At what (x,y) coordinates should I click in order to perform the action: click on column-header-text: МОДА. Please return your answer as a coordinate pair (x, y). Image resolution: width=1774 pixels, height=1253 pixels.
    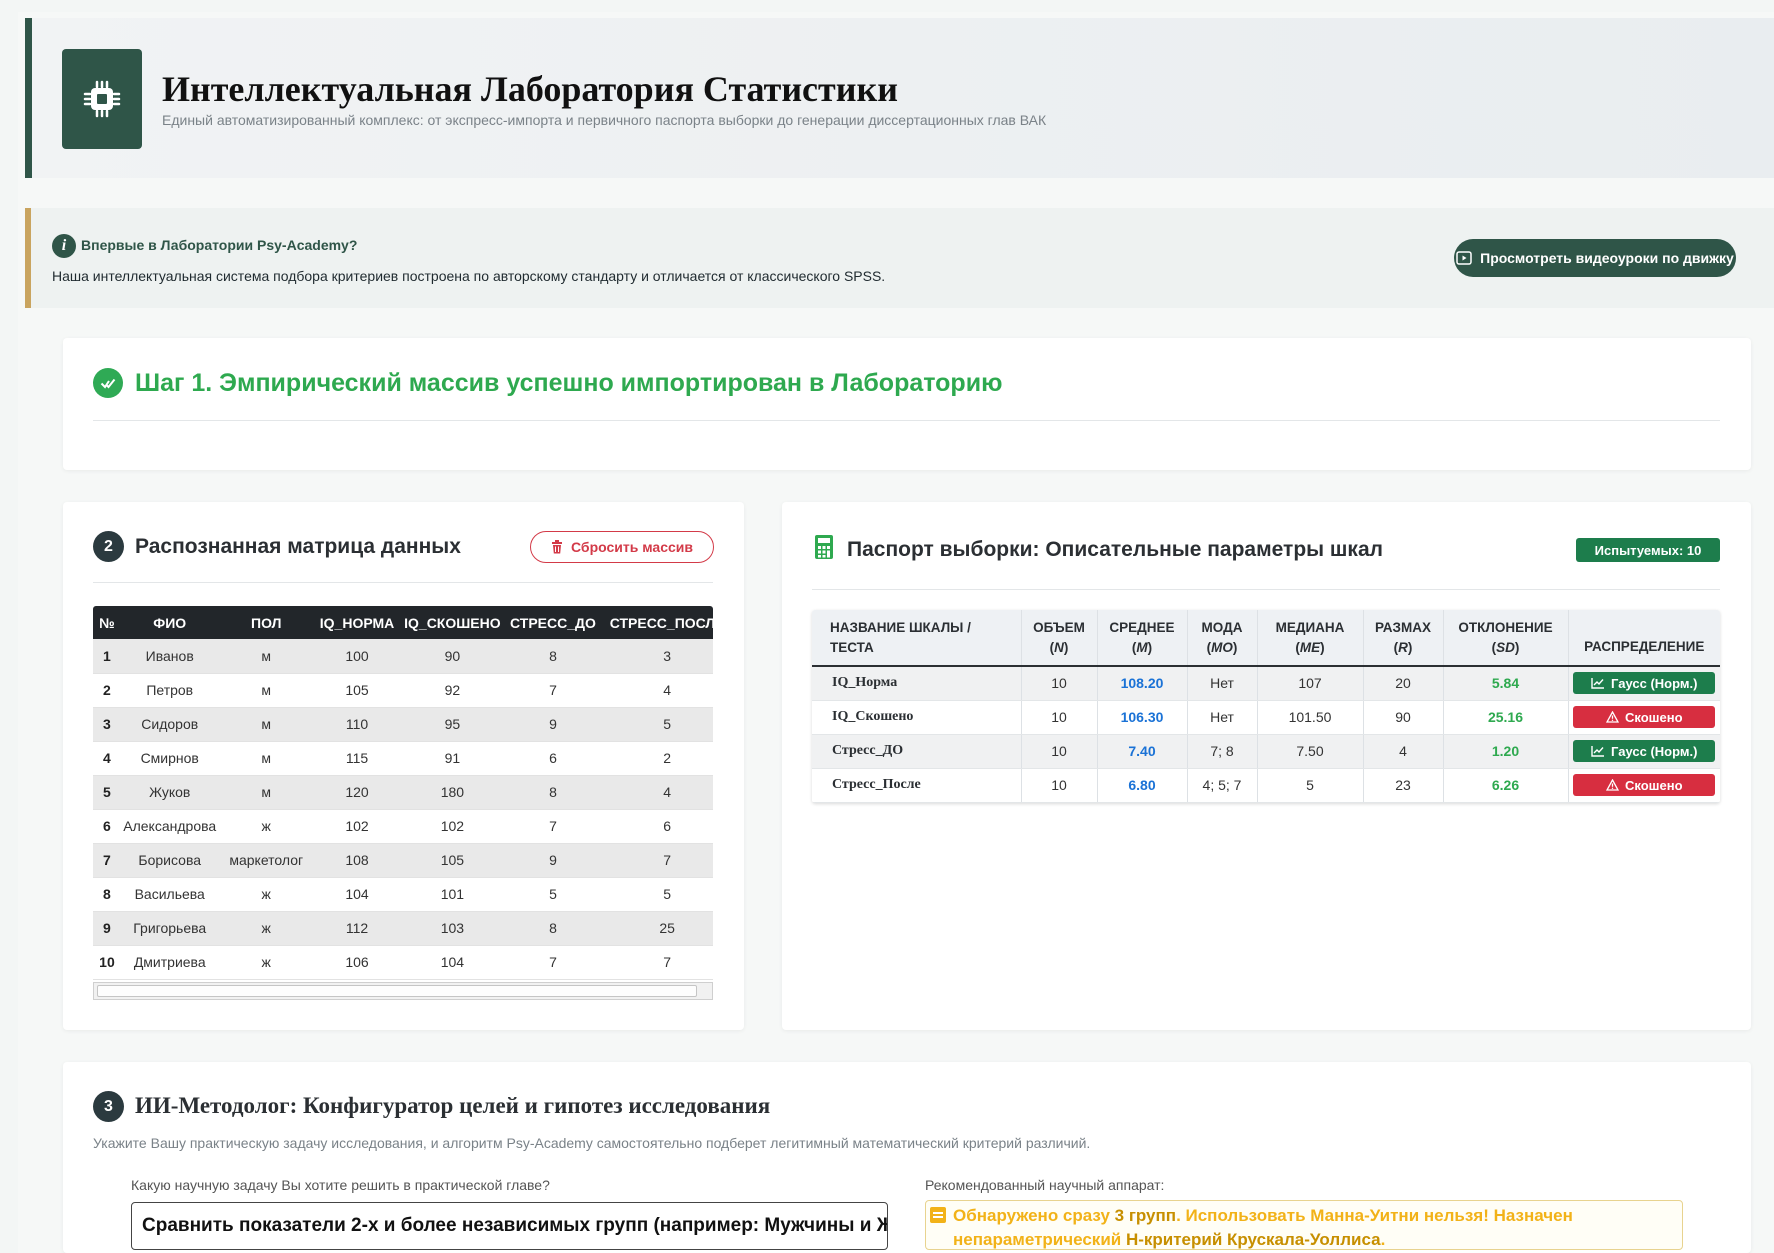
    Looking at the image, I should click on (1222, 627).